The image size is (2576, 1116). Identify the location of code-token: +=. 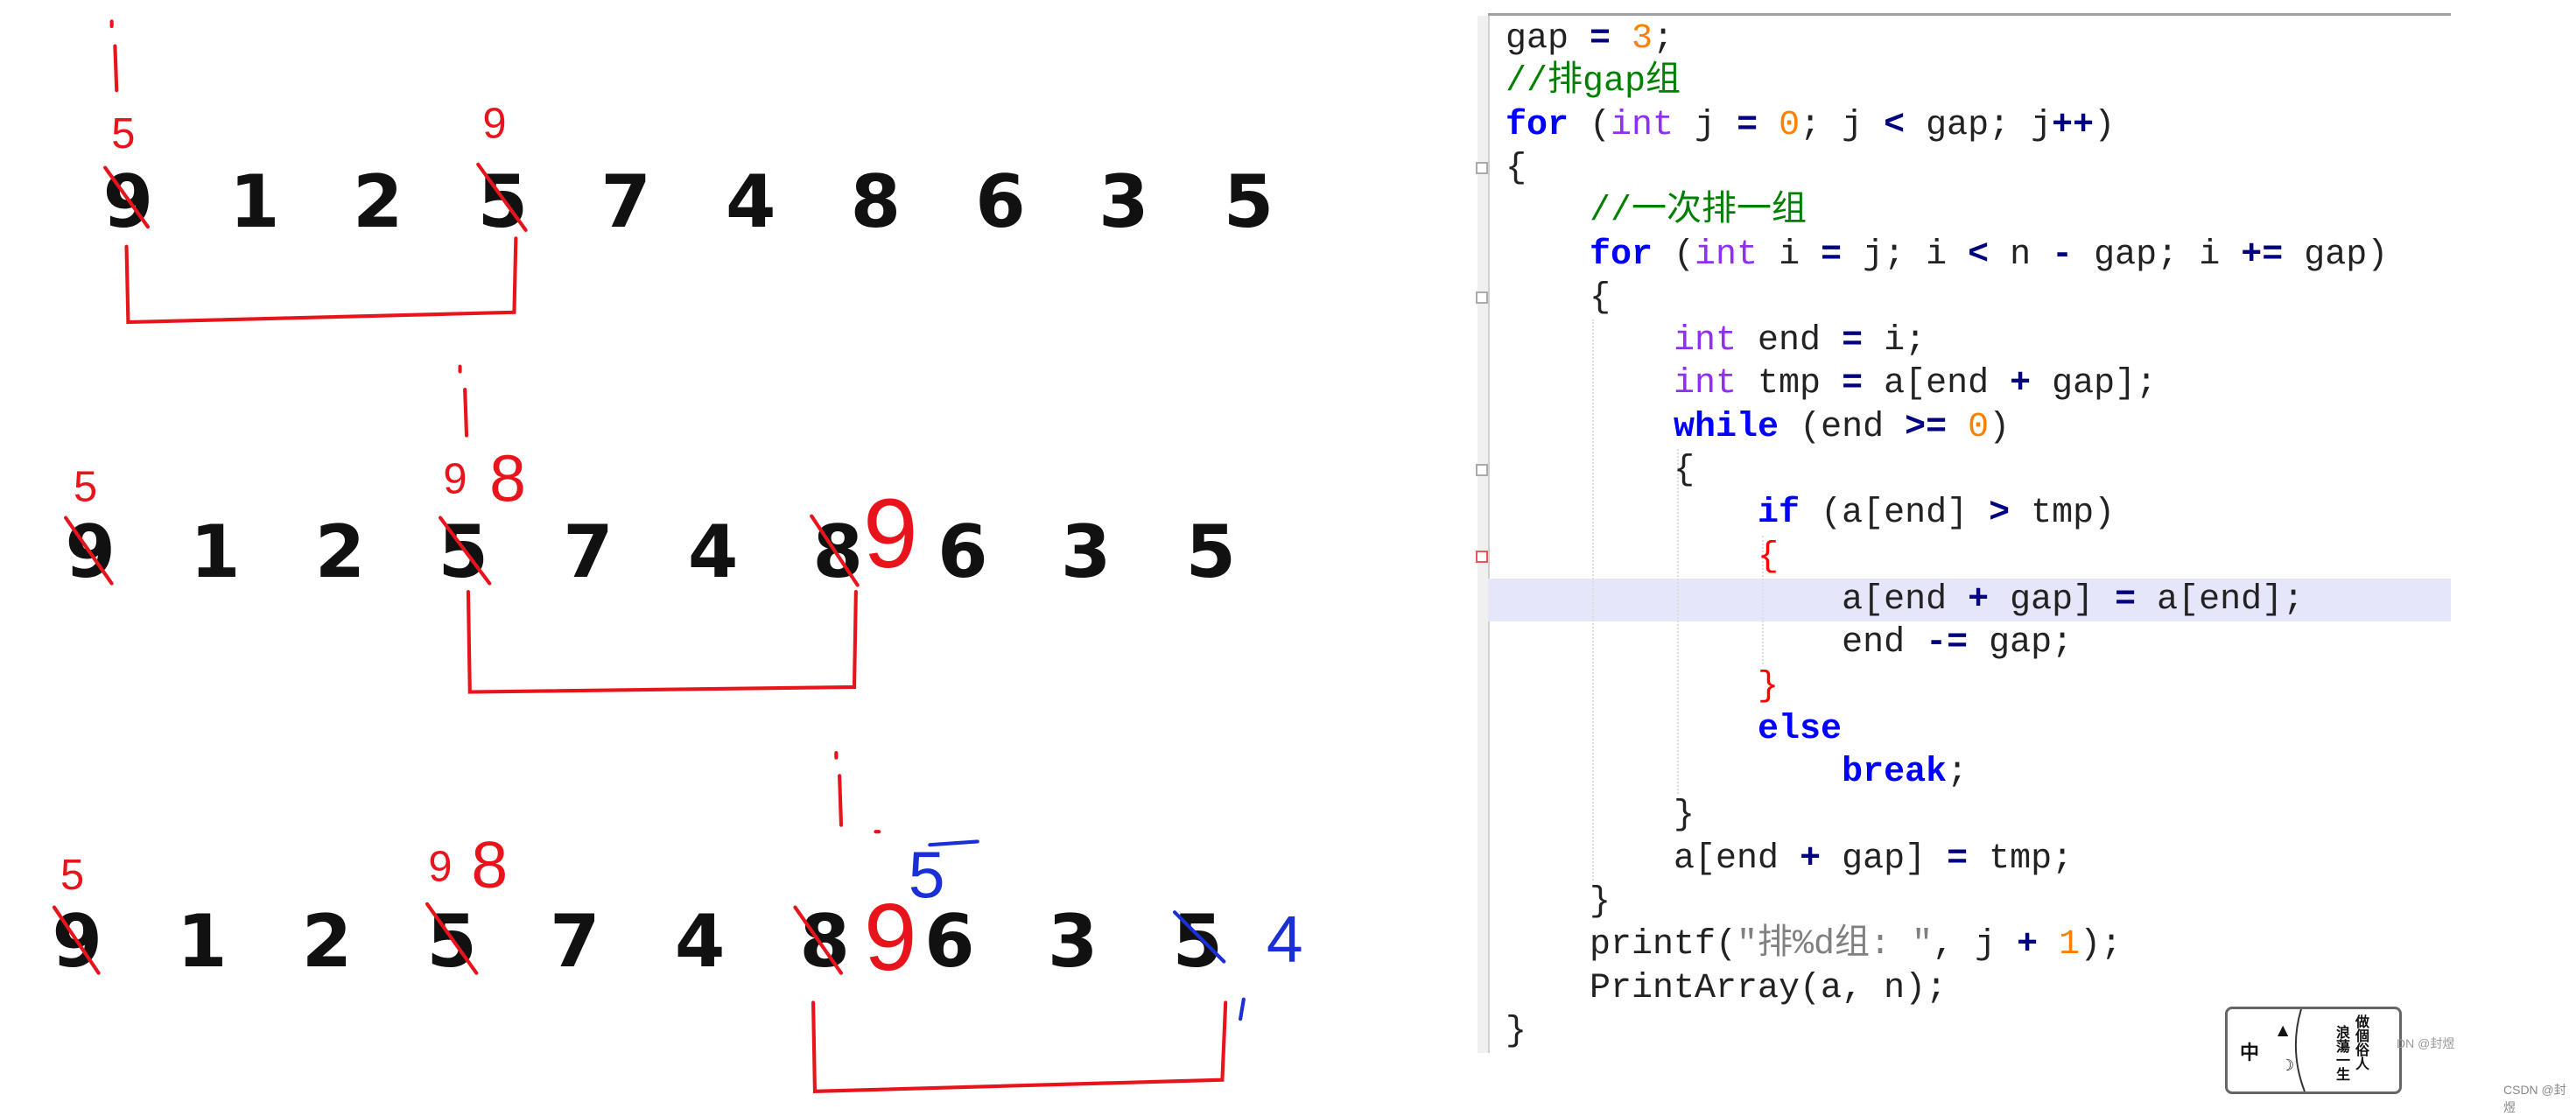
(2262, 255).